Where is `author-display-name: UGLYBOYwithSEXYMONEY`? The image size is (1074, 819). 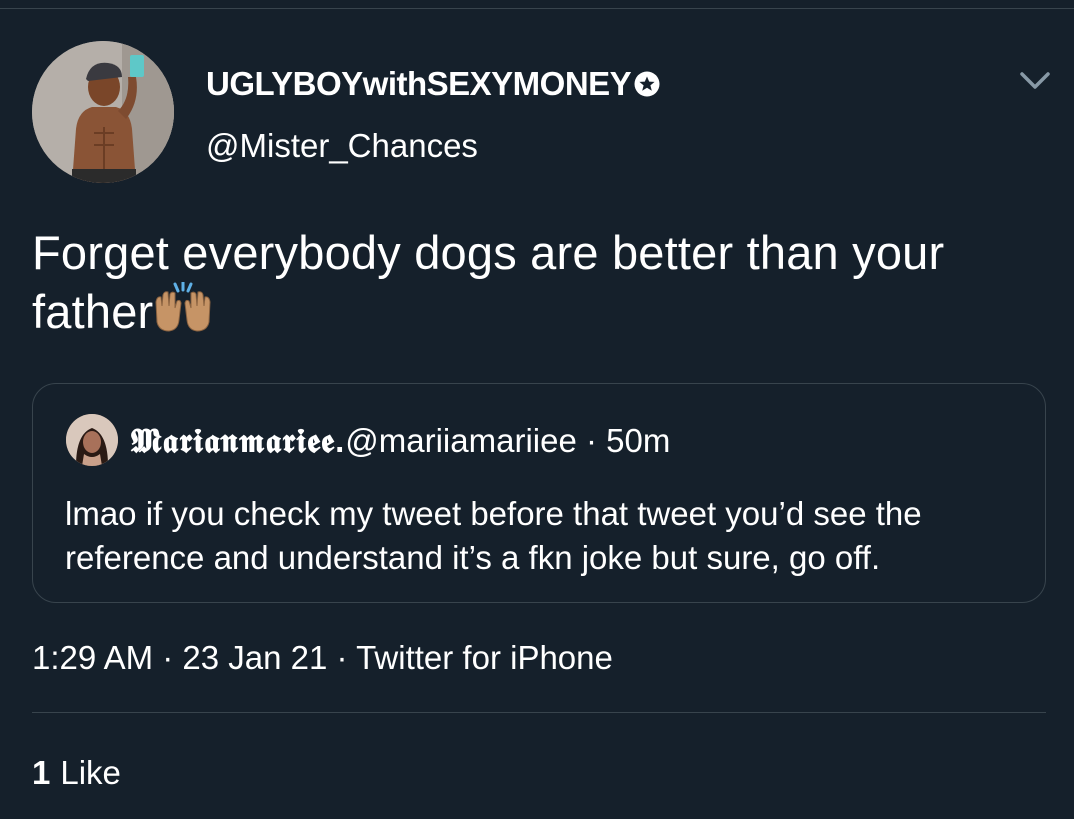
author-display-name: UGLYBOYwithSEXYMONEY is located at coordinates (433, 84).